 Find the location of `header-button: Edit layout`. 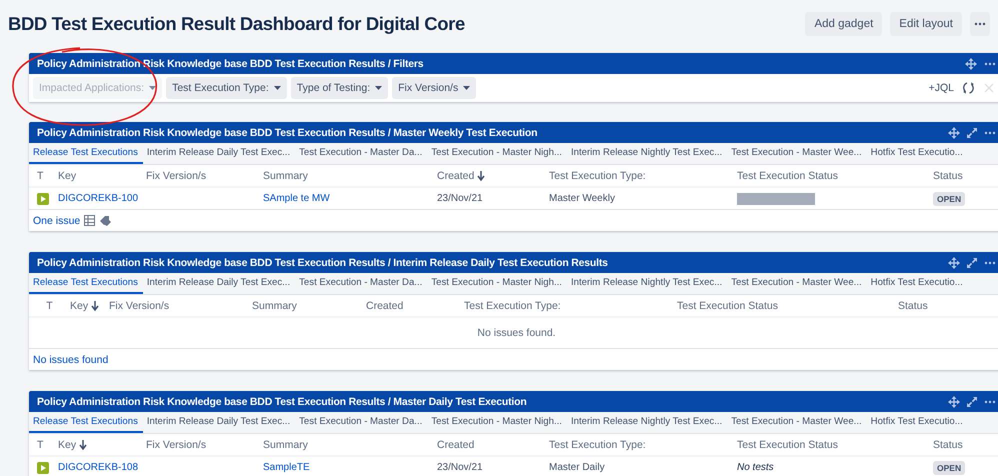

header-button: Edit layout is located at coordinates (926, 24).